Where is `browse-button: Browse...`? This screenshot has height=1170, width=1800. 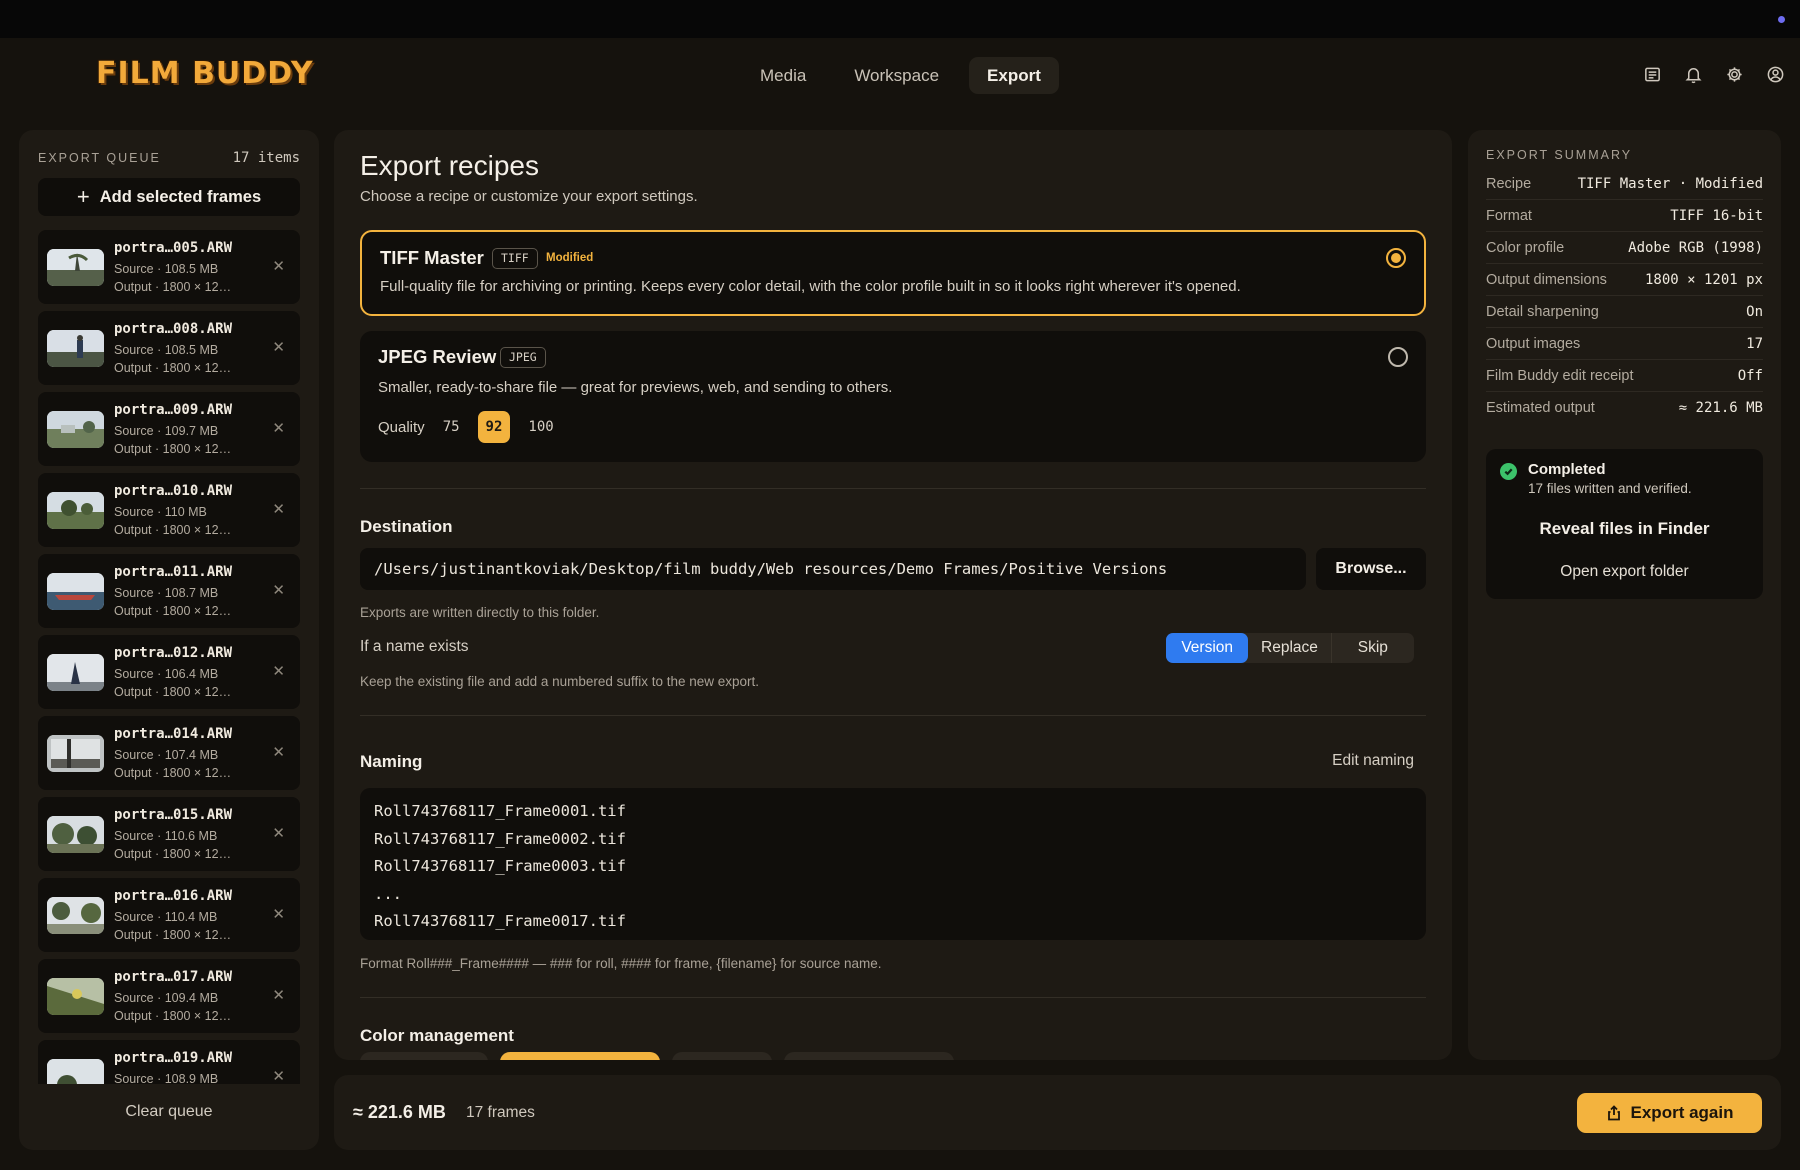 browse-button: Browse... is located at coordinates (1371, 569).